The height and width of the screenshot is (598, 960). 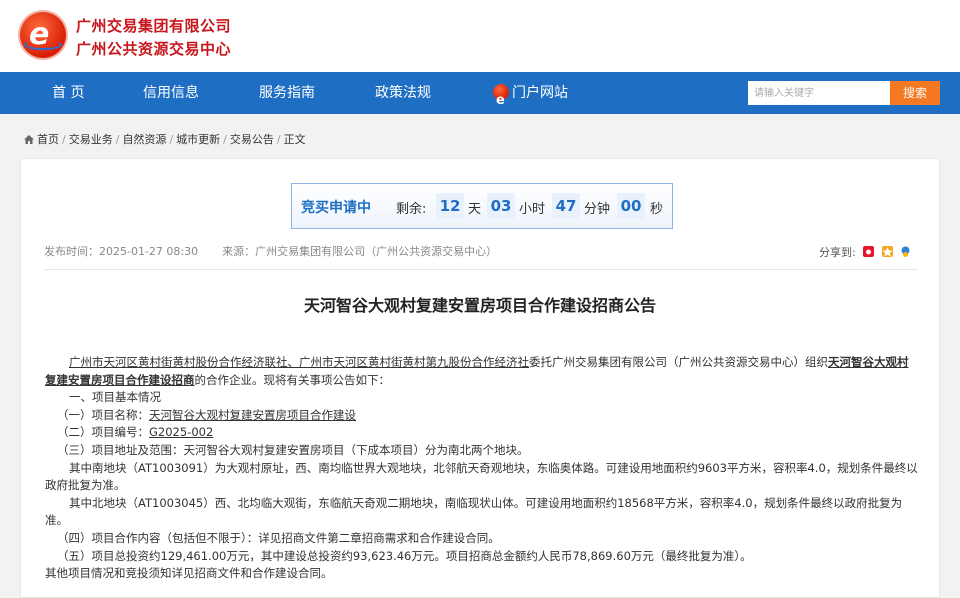 I want to click on site-header: e 广州交易集团有限公司 广州公共资源交易中心, so click(x=480, y=36).